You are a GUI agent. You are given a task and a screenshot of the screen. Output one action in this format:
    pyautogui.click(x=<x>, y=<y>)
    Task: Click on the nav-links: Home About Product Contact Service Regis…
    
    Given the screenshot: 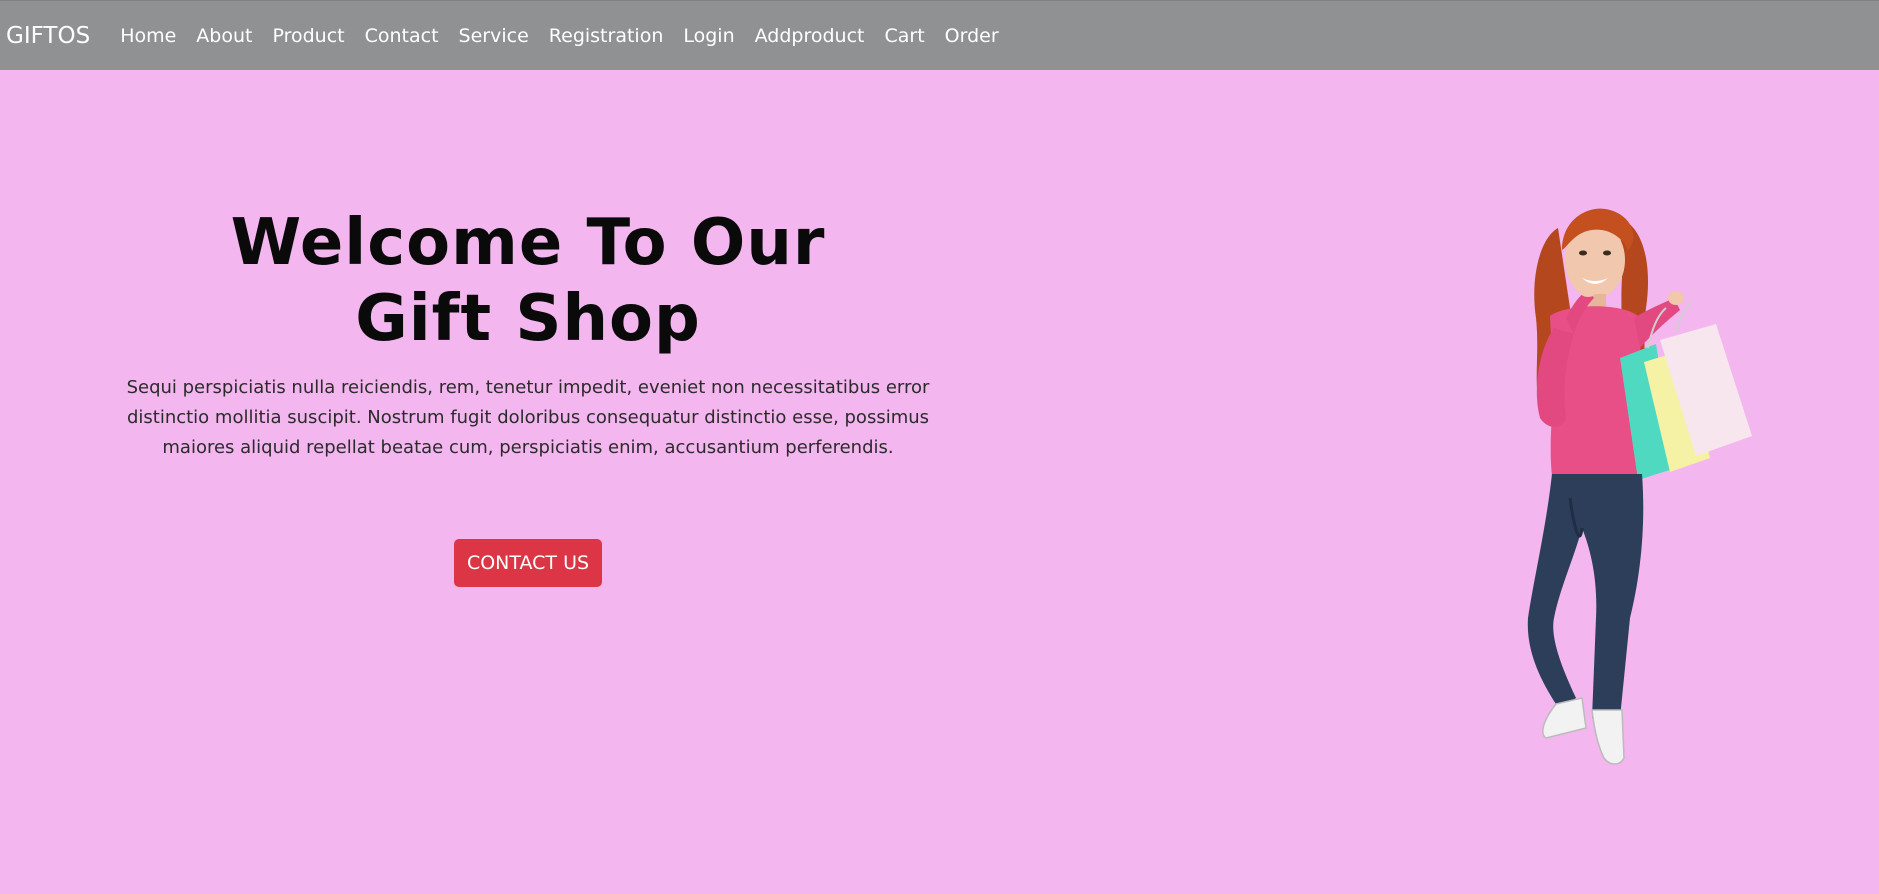 What is the action you would take?
    pyautogui.click(x=559, y=36)
    